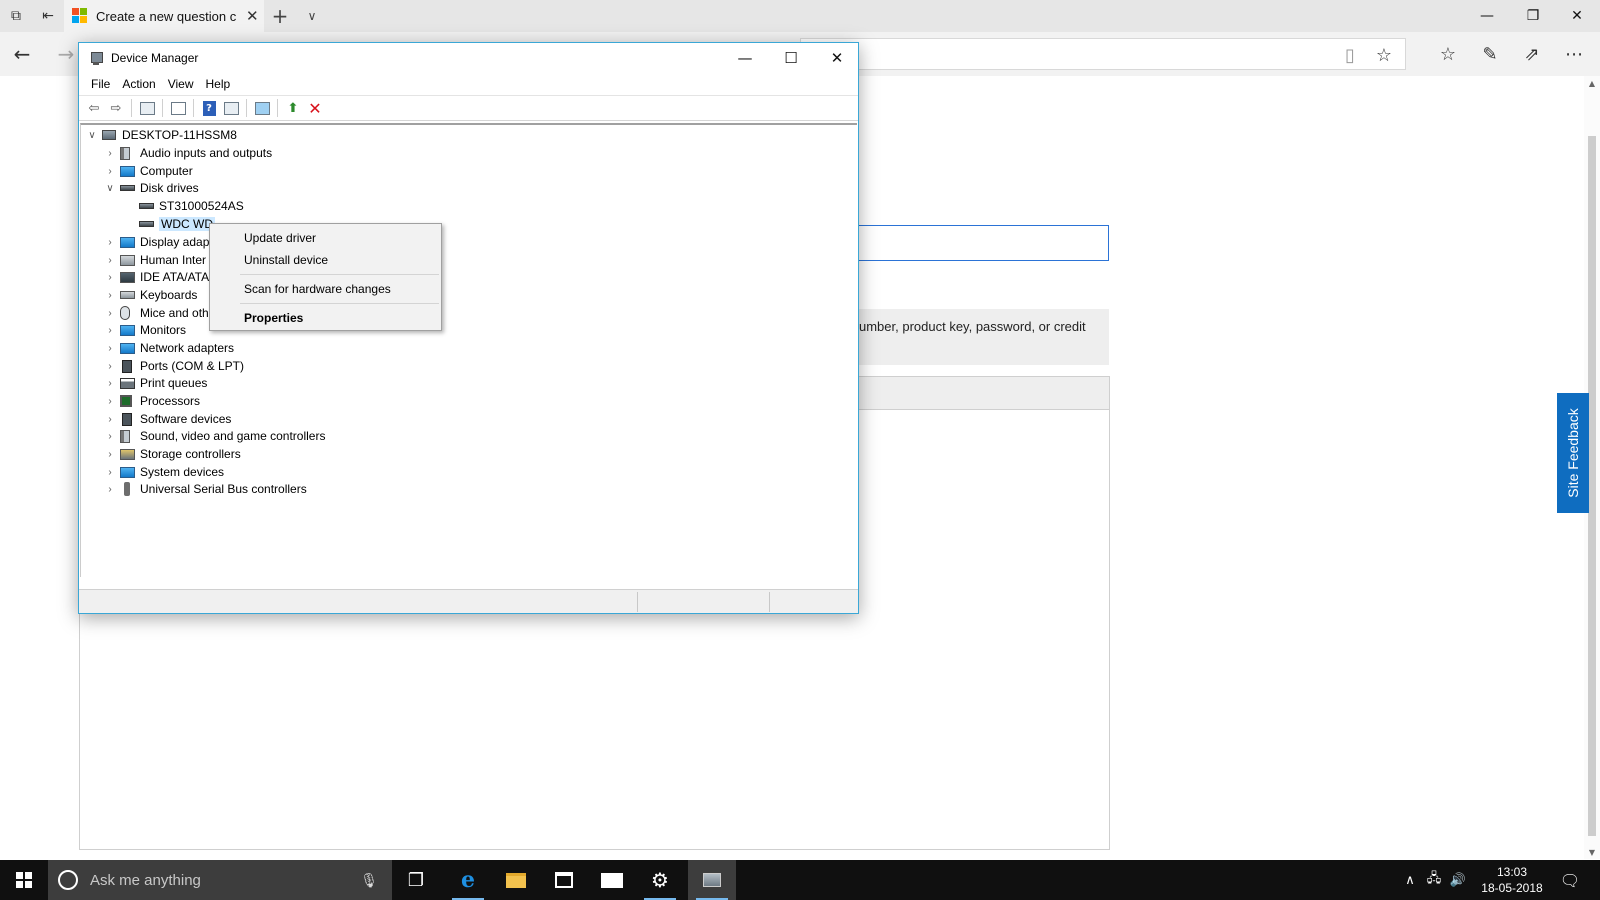 The width and height of the screenshot is (1600, 900). I want to click on properties-icon, so click(178, 108).